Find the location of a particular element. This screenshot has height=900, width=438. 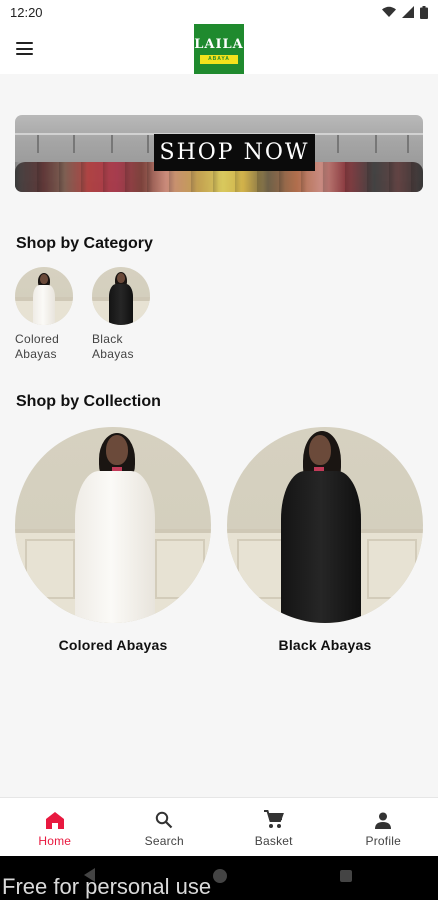

logo-text: LAILA is located at coordinates (219, 44).